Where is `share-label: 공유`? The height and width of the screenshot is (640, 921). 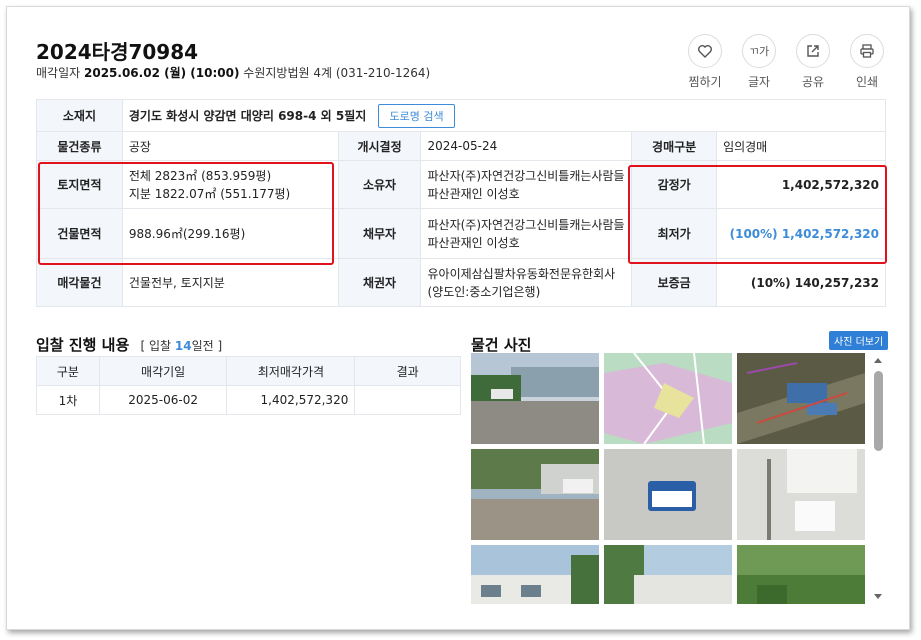 share-label: 공유 is located at coordinates (813, 82).